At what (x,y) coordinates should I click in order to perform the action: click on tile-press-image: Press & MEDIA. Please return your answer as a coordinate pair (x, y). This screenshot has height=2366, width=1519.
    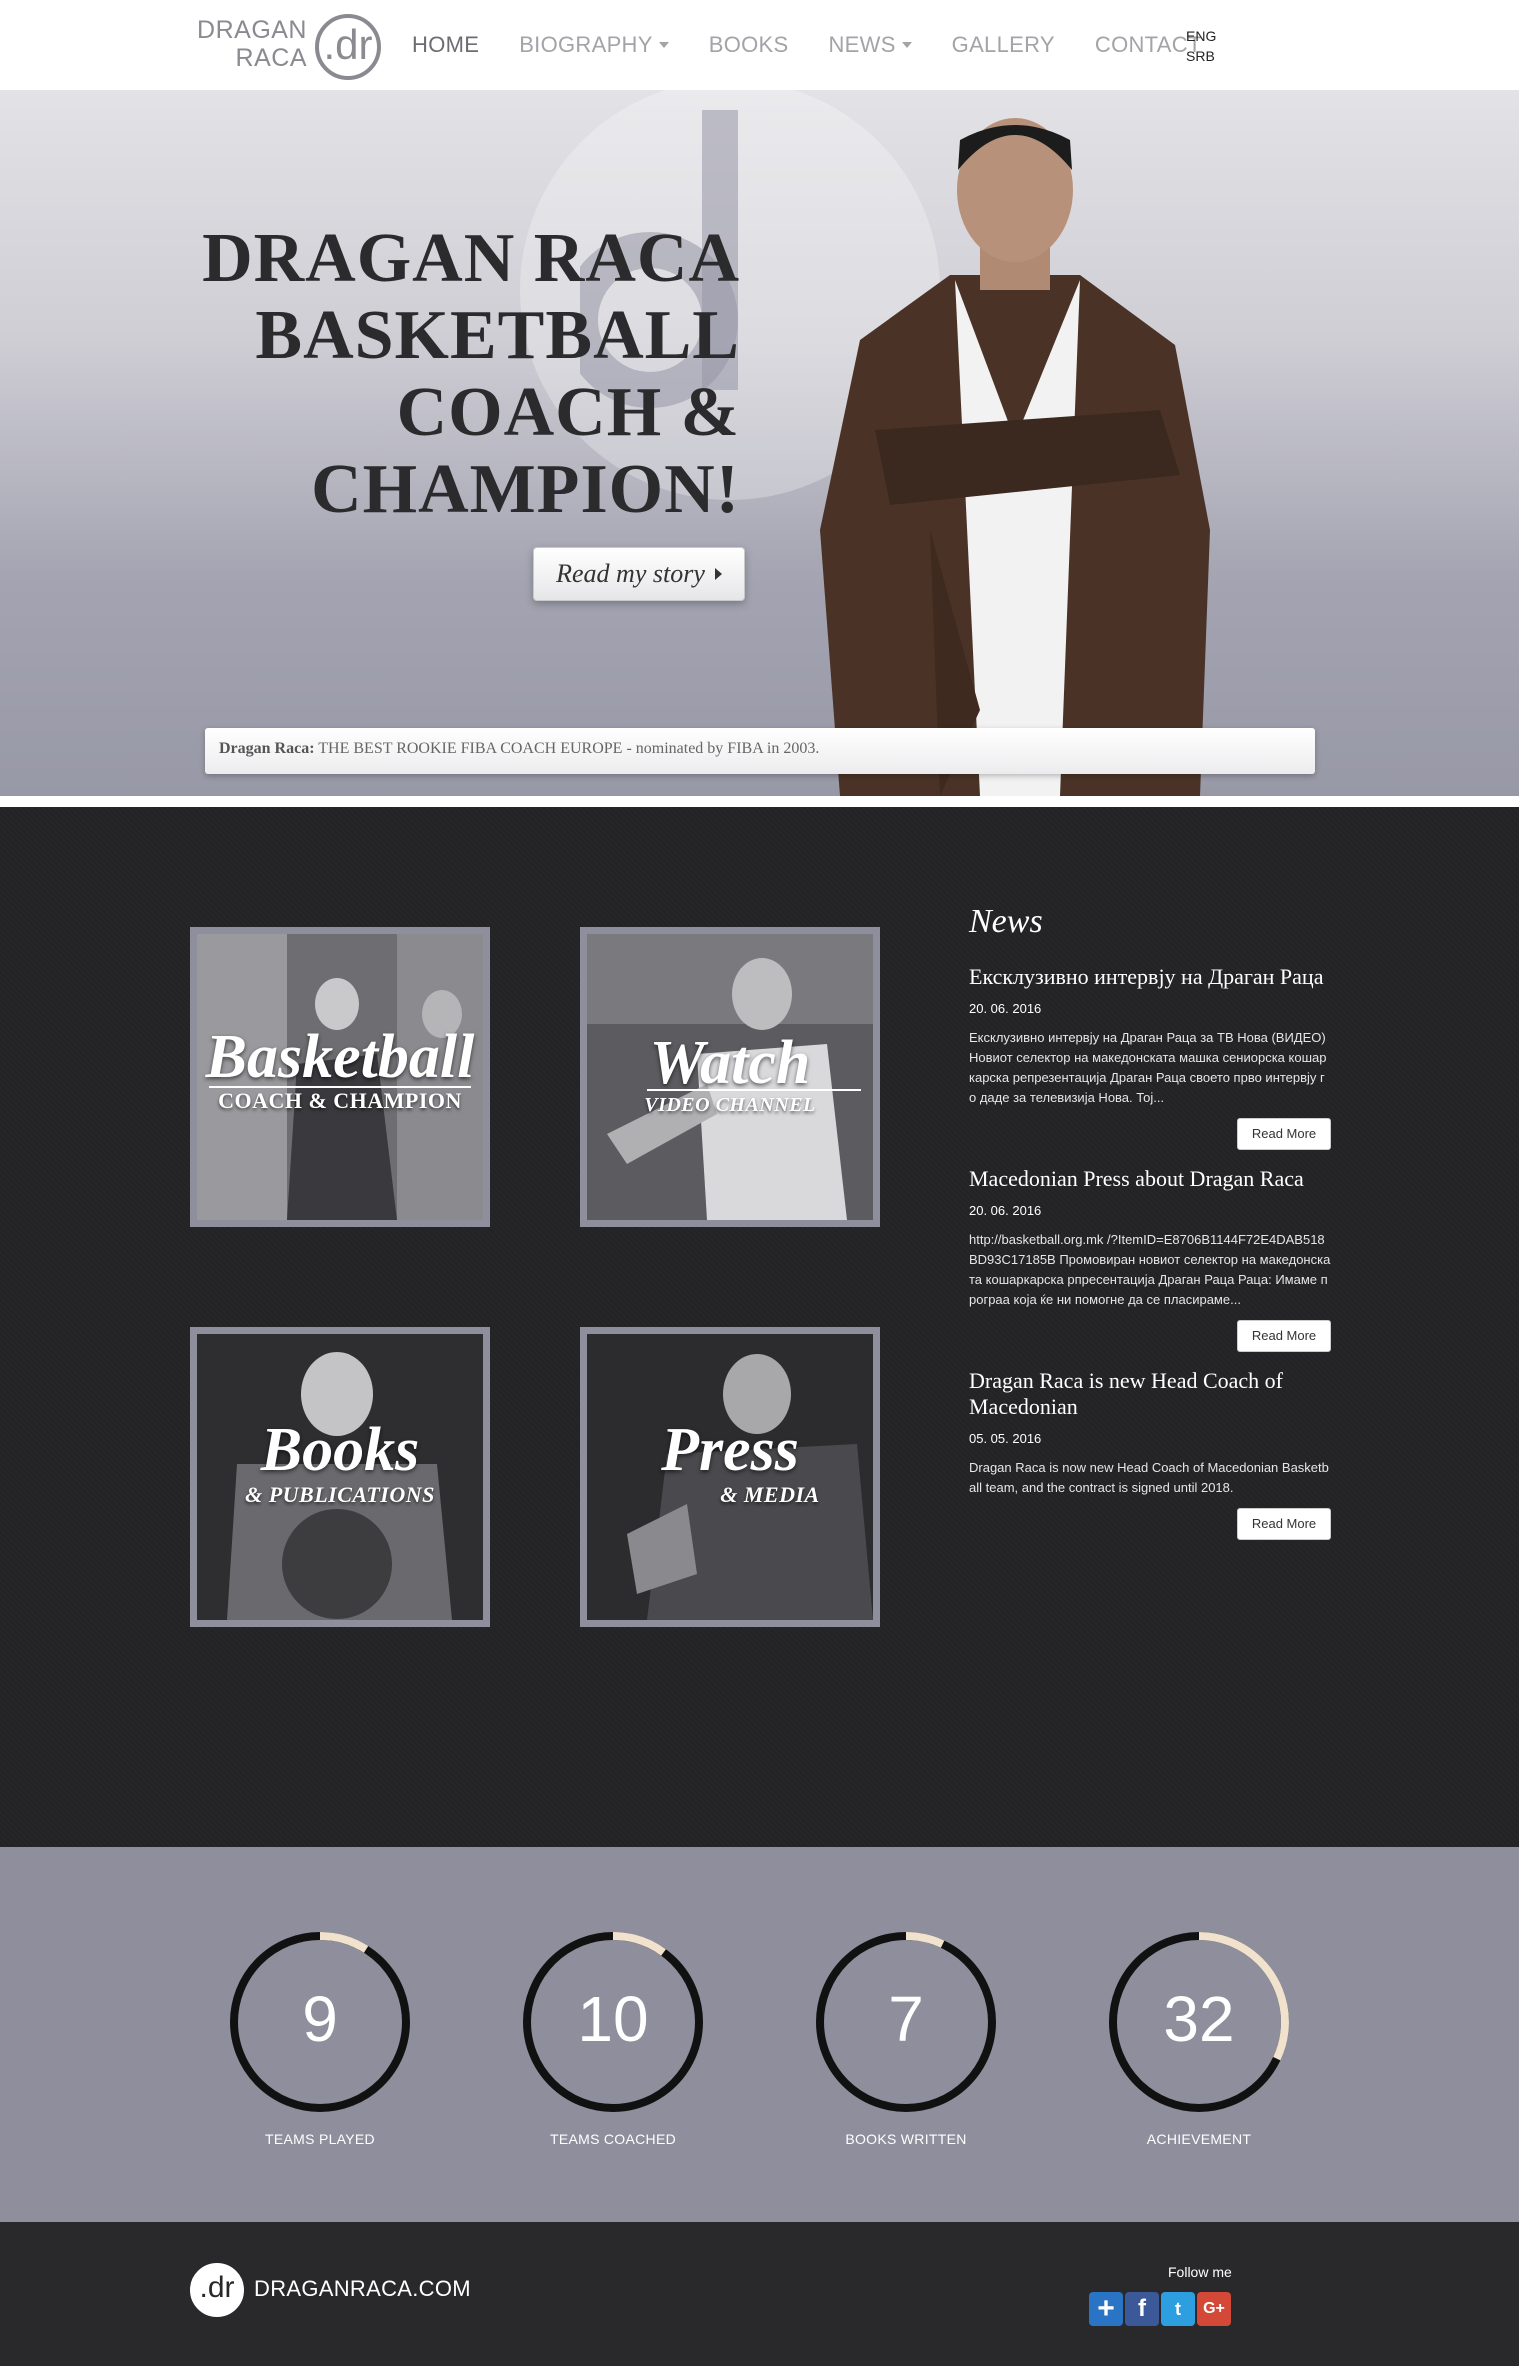
    Looking at the image, I should click on (730, 1477).